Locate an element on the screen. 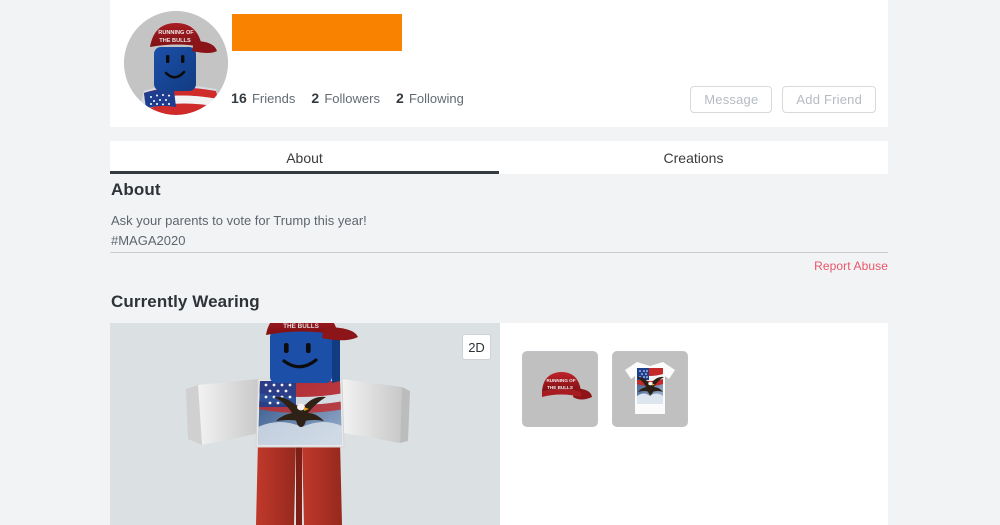 The image size is (1000, 525). stat-followers: 2 Followers is located at coordinates (345, 98).